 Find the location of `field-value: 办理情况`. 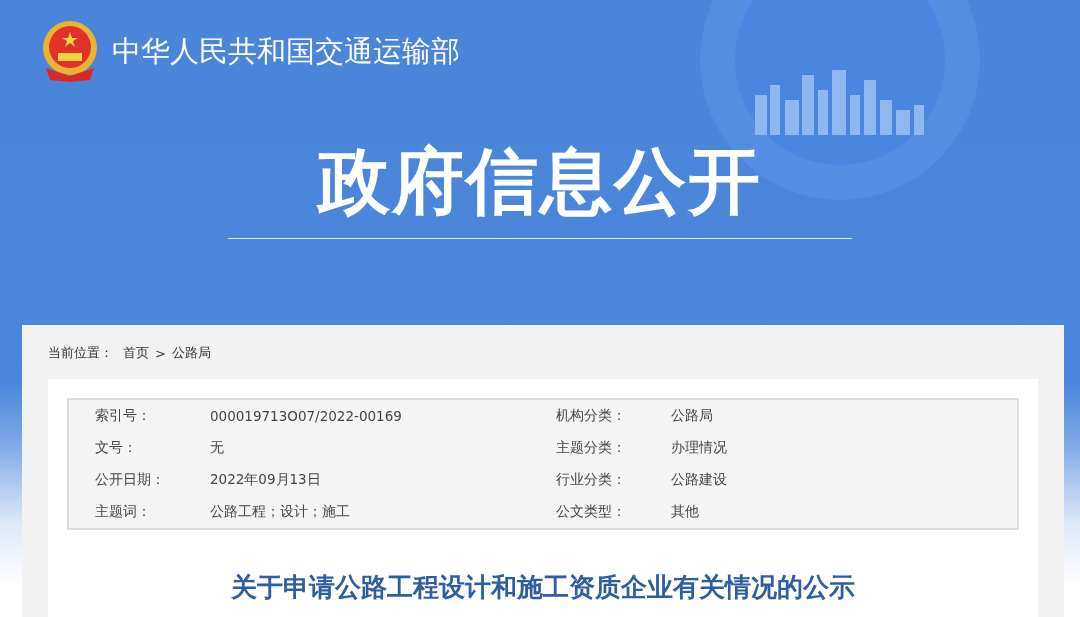

field-value: 办理情况 is located at coordinates (699, 448).